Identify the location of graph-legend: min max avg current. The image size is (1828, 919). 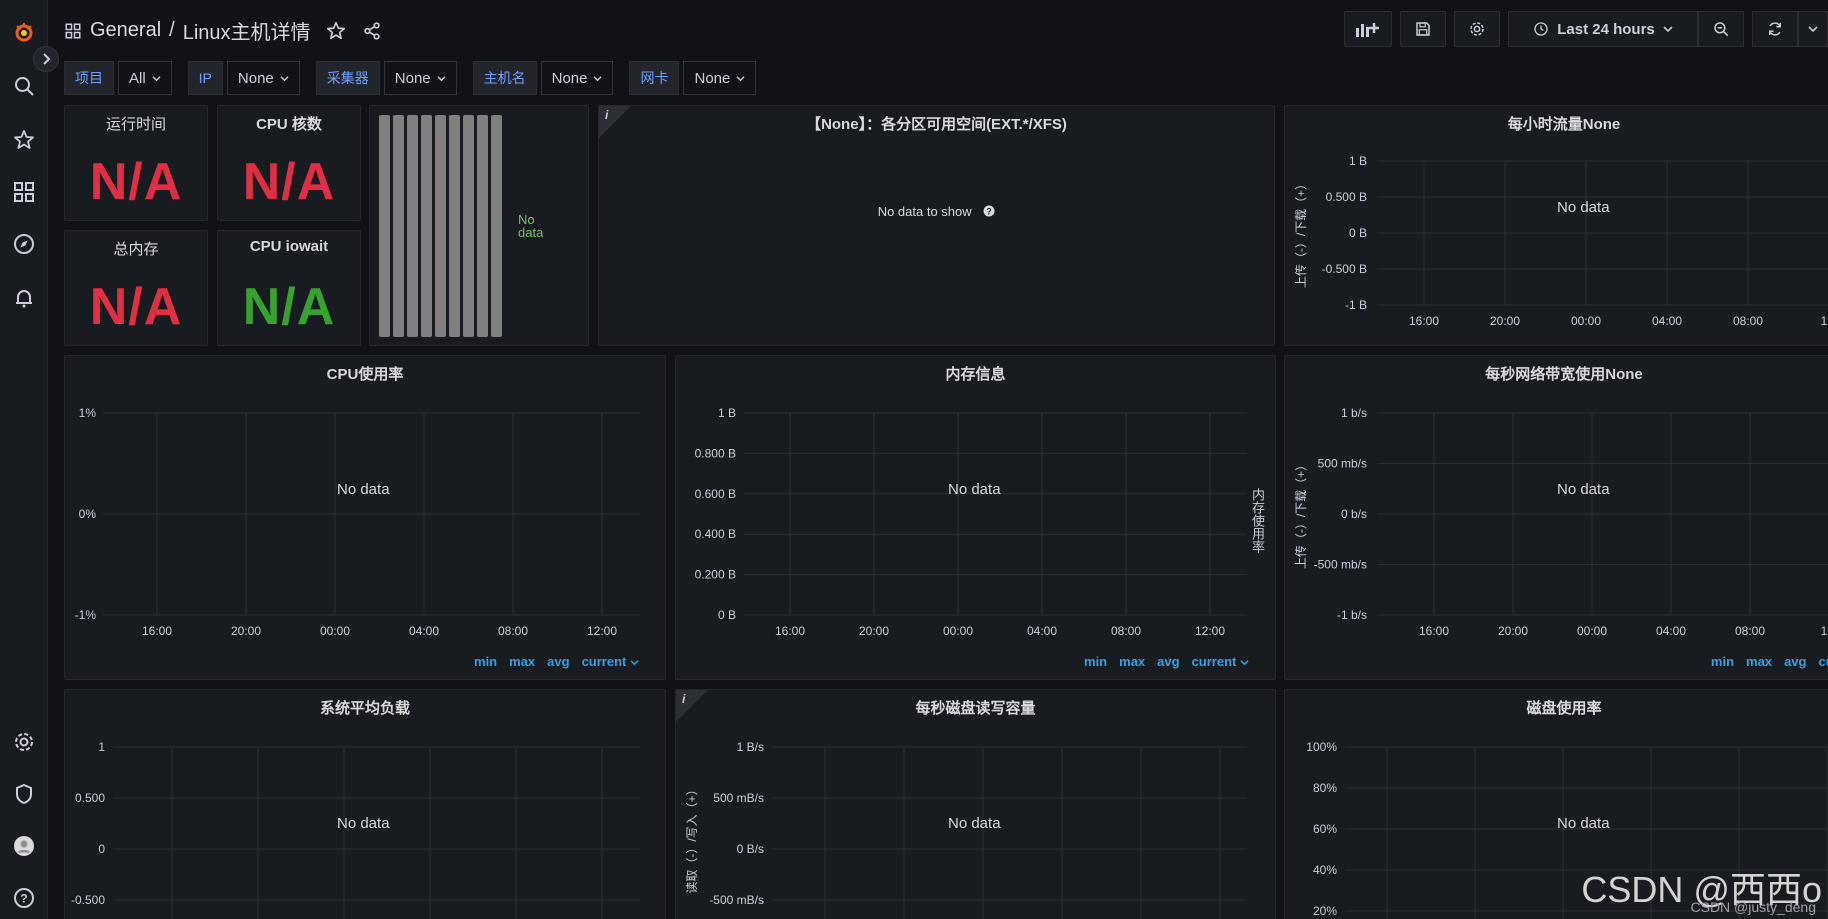
(1166, 661).